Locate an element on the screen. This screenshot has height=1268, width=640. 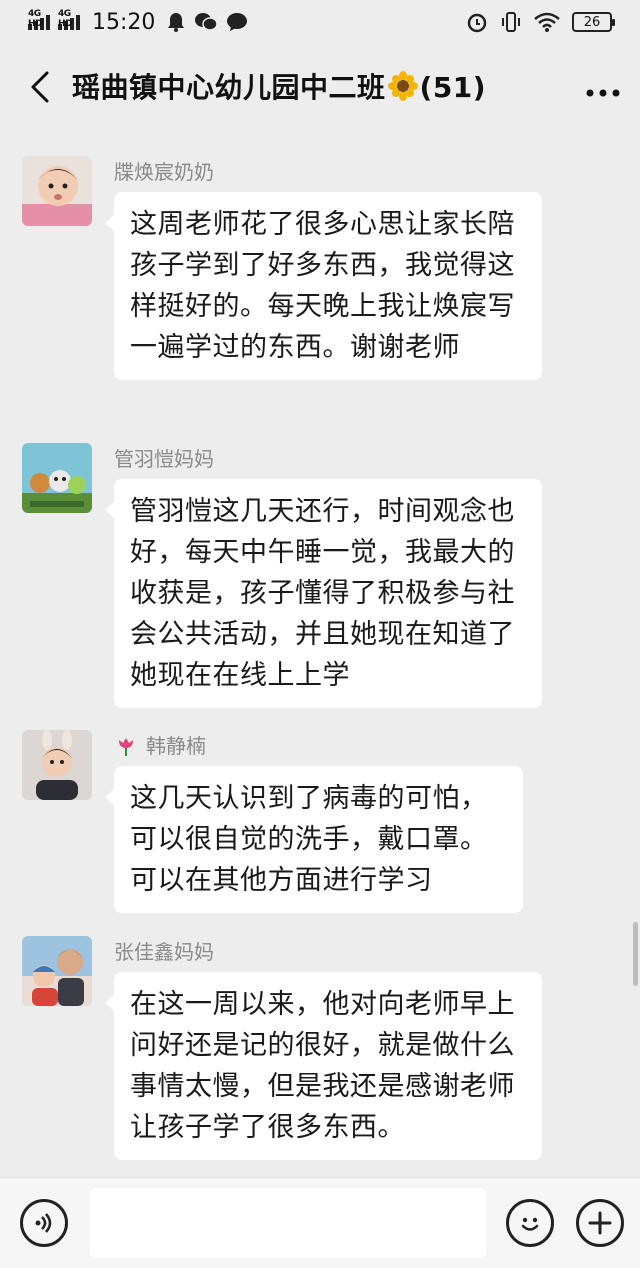
battery-icon: 26 is located at coordinates (593, 22).